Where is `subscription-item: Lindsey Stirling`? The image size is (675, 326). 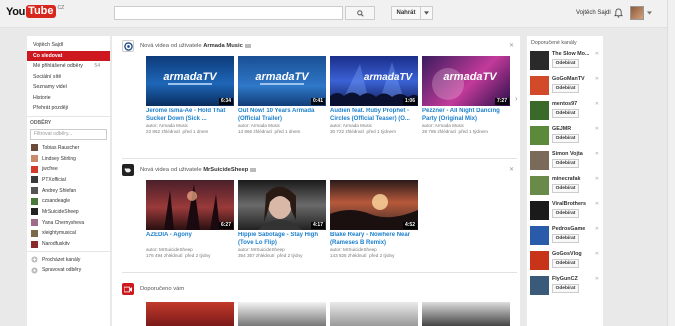
subscription-item: Lindsey Stirling is located at coordinates (68, 158).